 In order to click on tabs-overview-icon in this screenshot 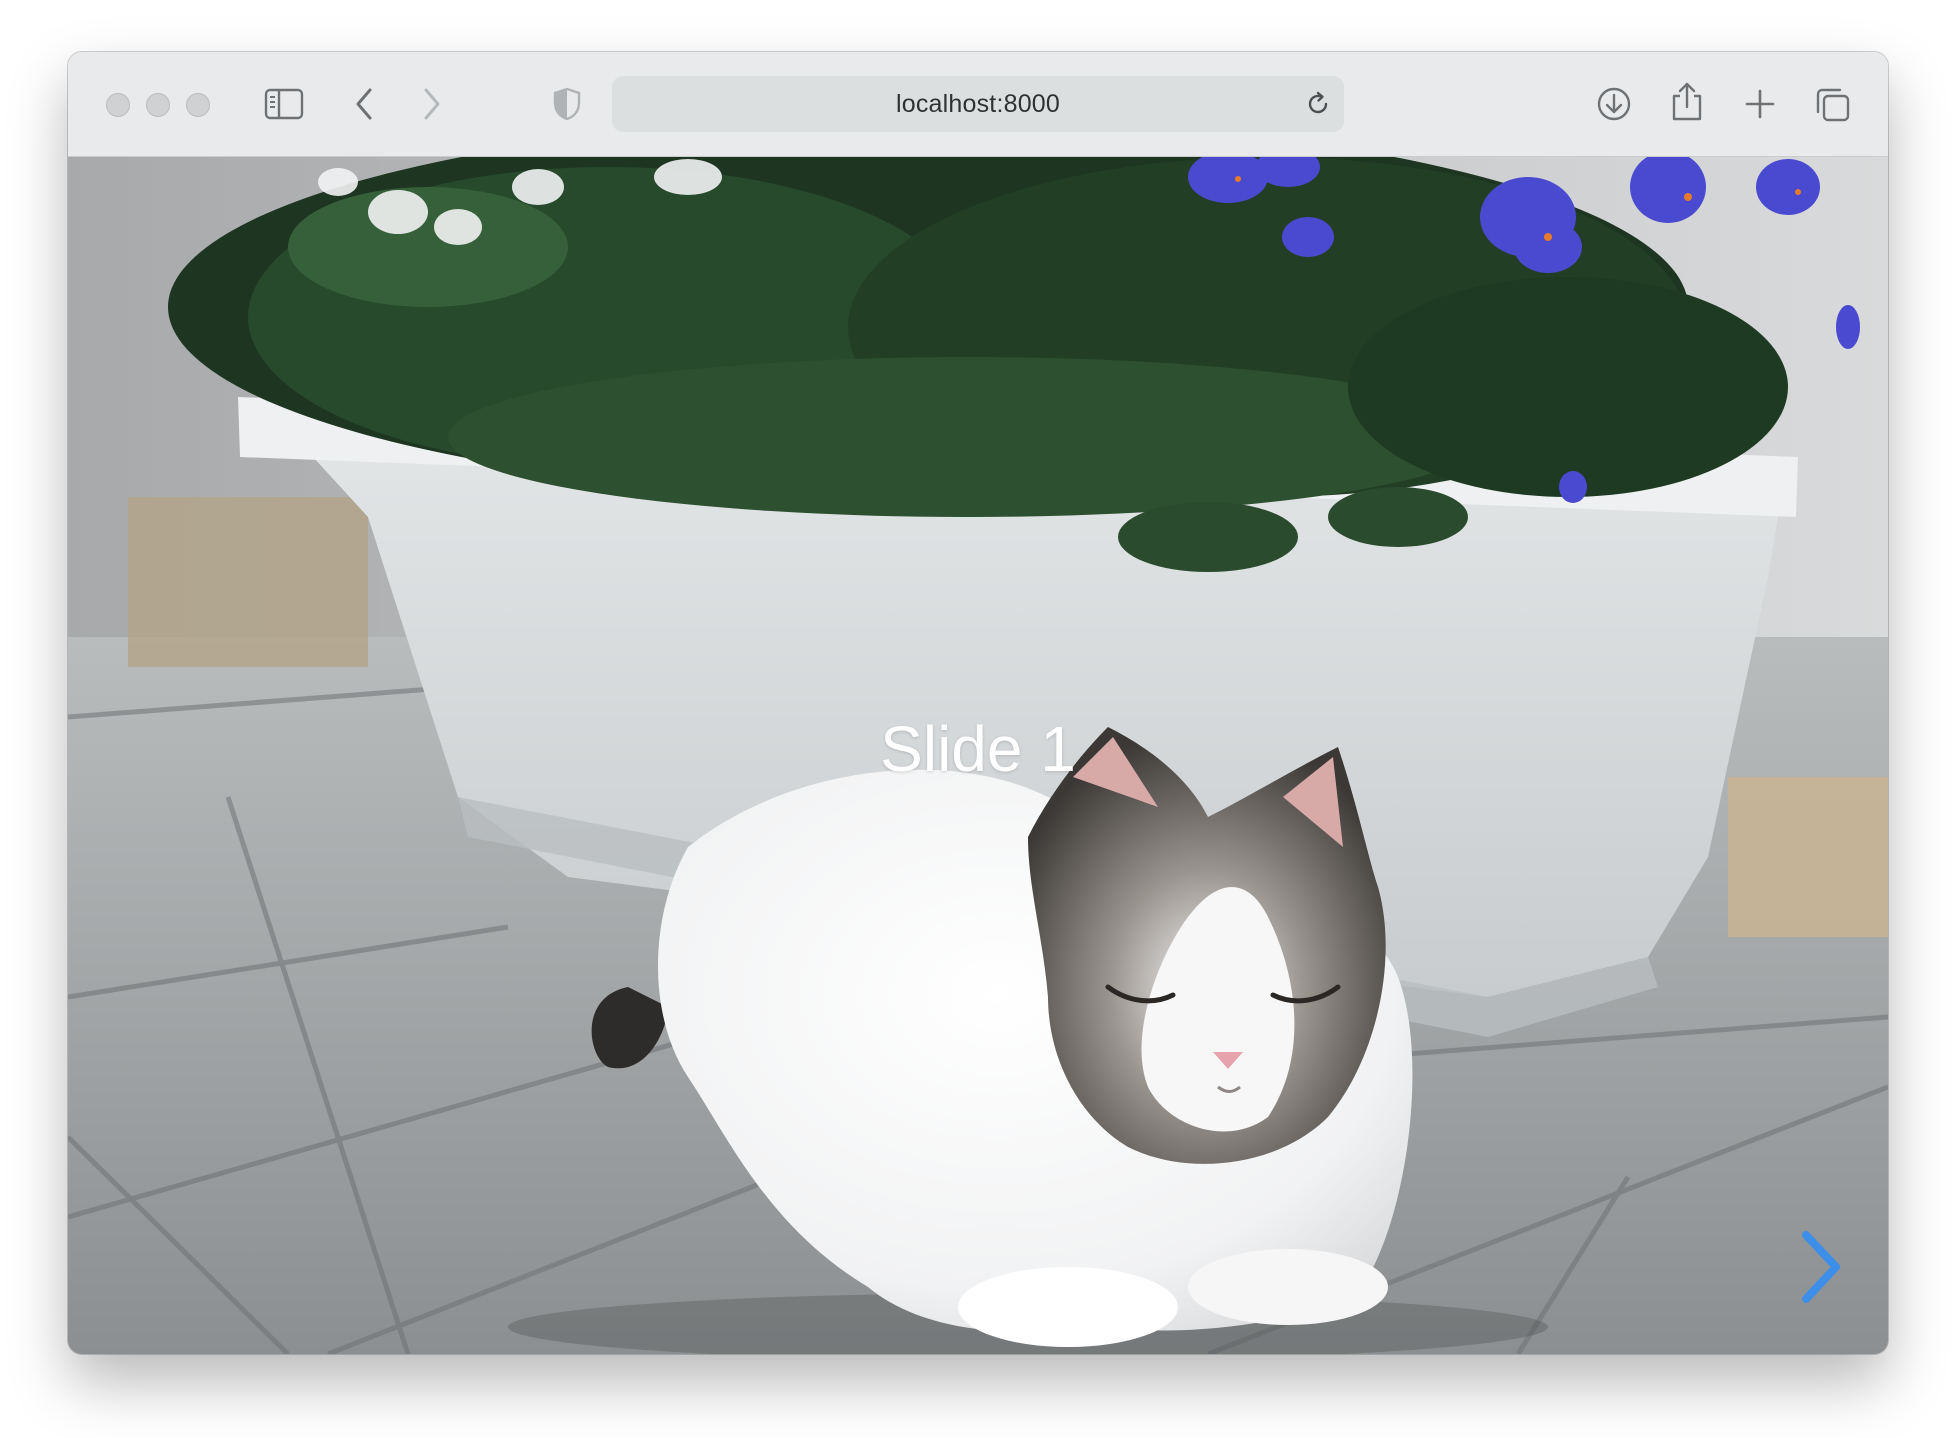, I will do `click(1833, 105)`.